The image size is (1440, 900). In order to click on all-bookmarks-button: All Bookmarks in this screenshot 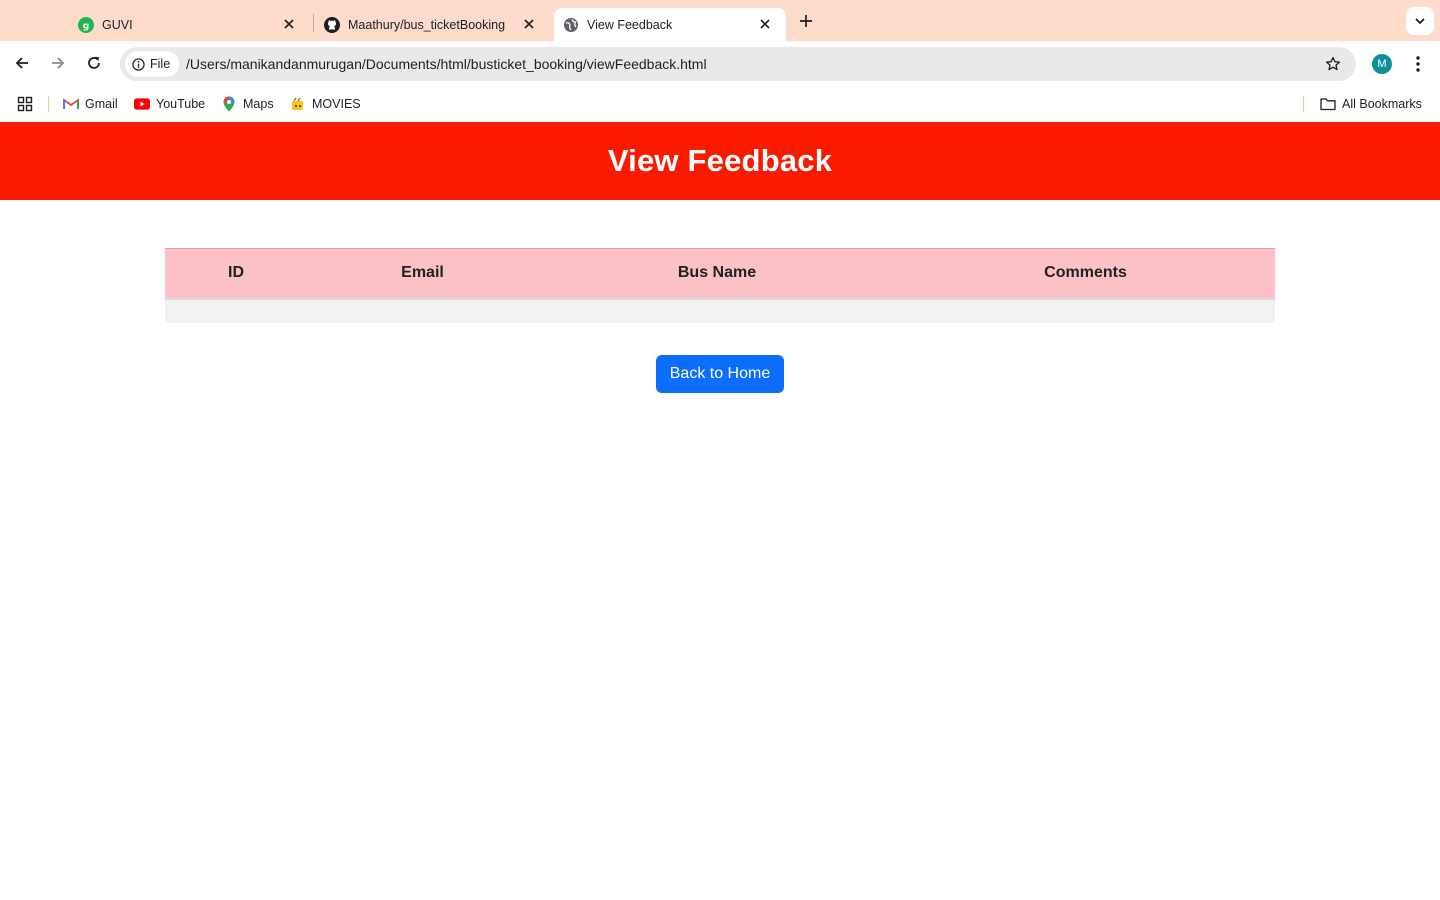, I will do `click(1371, 104)`.